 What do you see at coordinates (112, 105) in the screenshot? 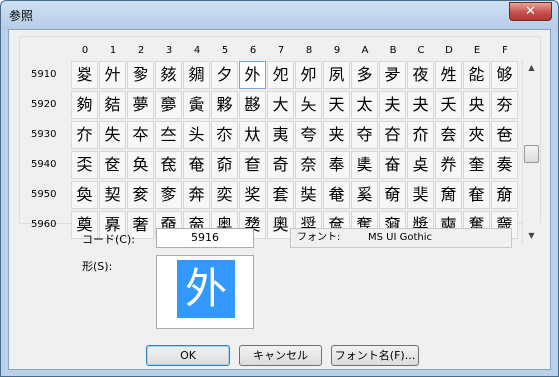
I see `char-cell: 夡` at bounding box center [112, 105].